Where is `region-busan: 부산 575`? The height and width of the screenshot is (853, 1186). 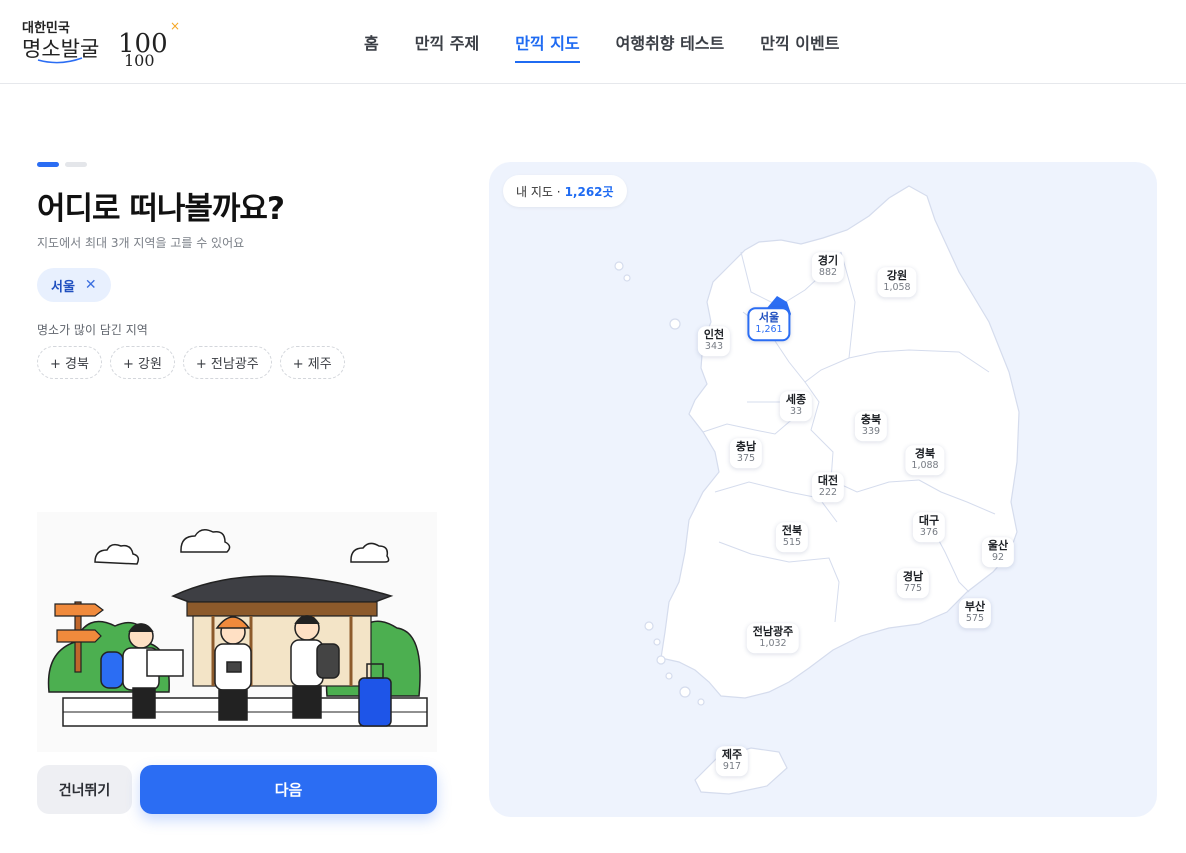
region-busan: 부산 575 is located at coordinates (975, 613).